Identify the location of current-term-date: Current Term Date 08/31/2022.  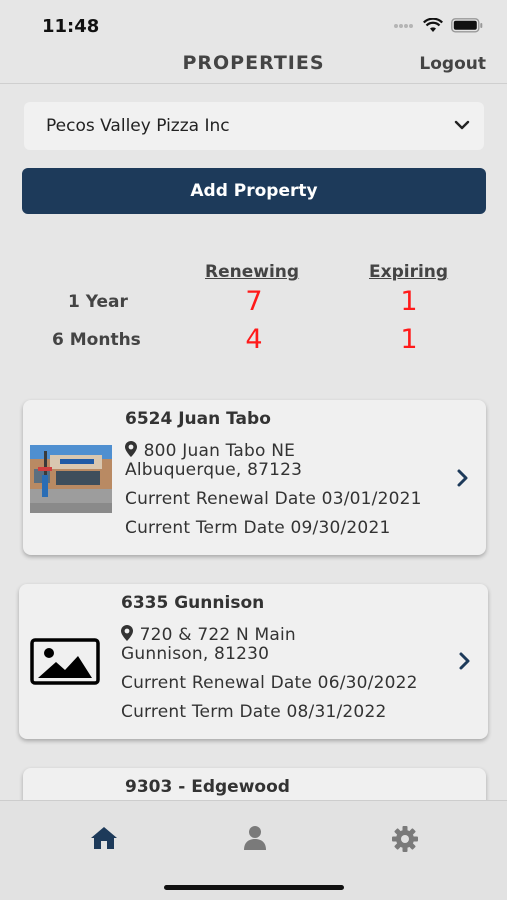
(254, 712).